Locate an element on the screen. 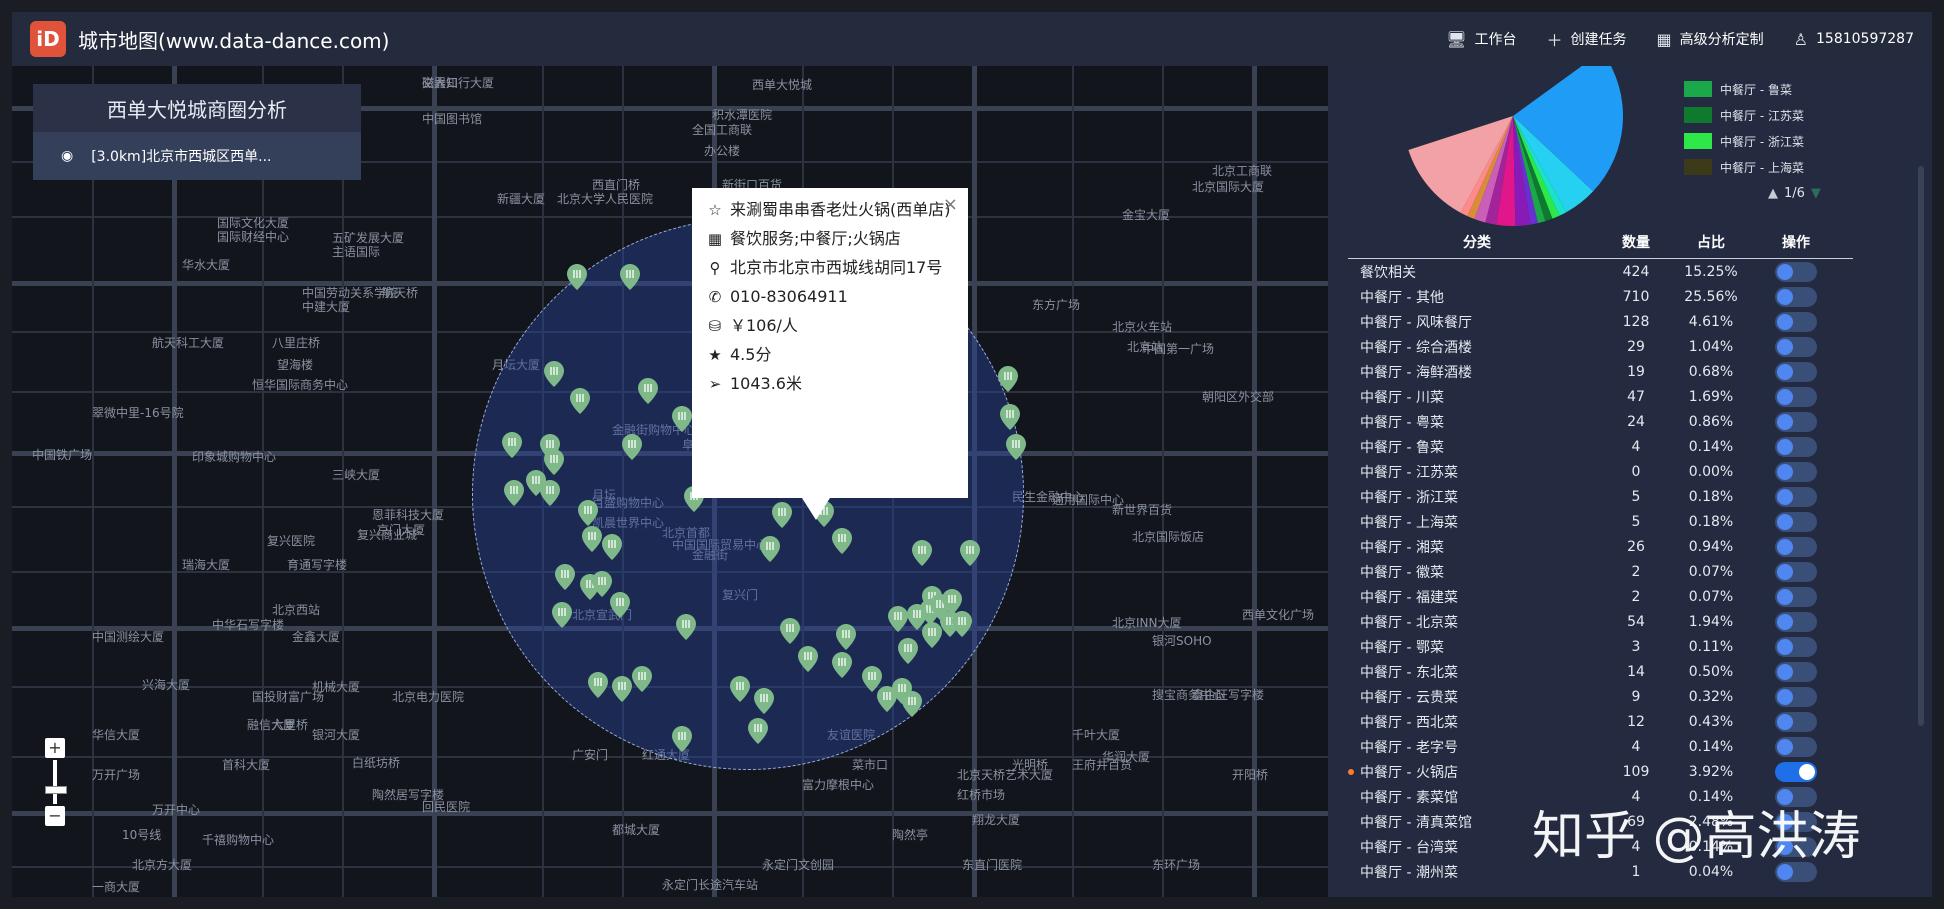 The height and width of the screenshot is (909, 1944). map-label: 搜宝商务中心 is located at coordinates (1188, 695).